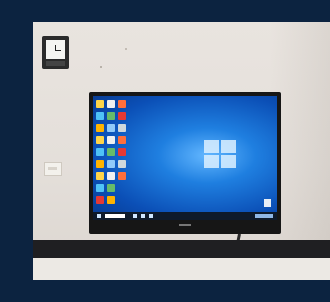 The height and width of the screenshot is (302, 330). What do you see at coordinates (185, 225) in the screenshot?
I see `bezel-logo` at bounding box center [185, 225].